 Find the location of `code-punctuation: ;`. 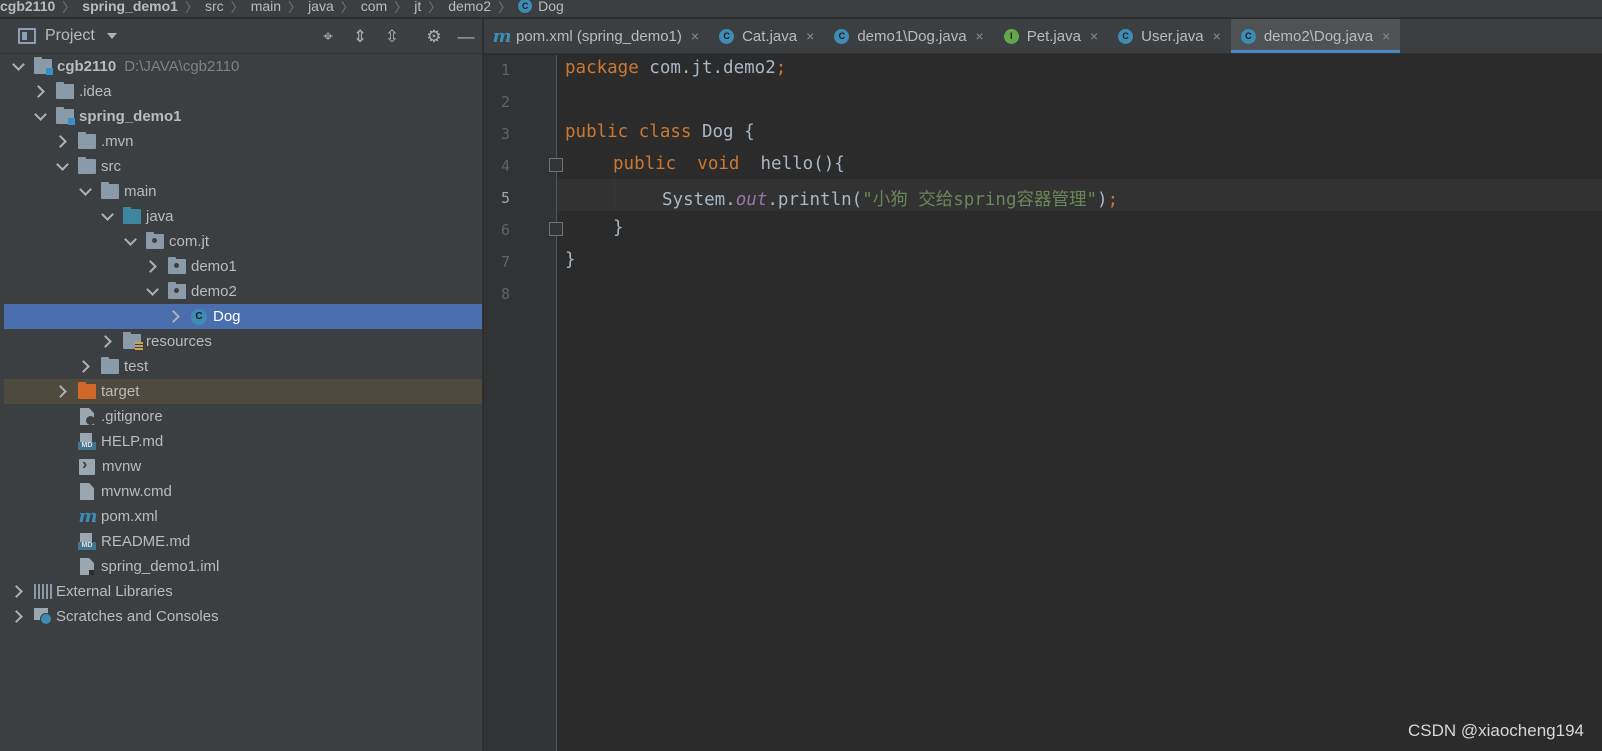

code-punctuation: ; is located at coordinates (1113, 200).